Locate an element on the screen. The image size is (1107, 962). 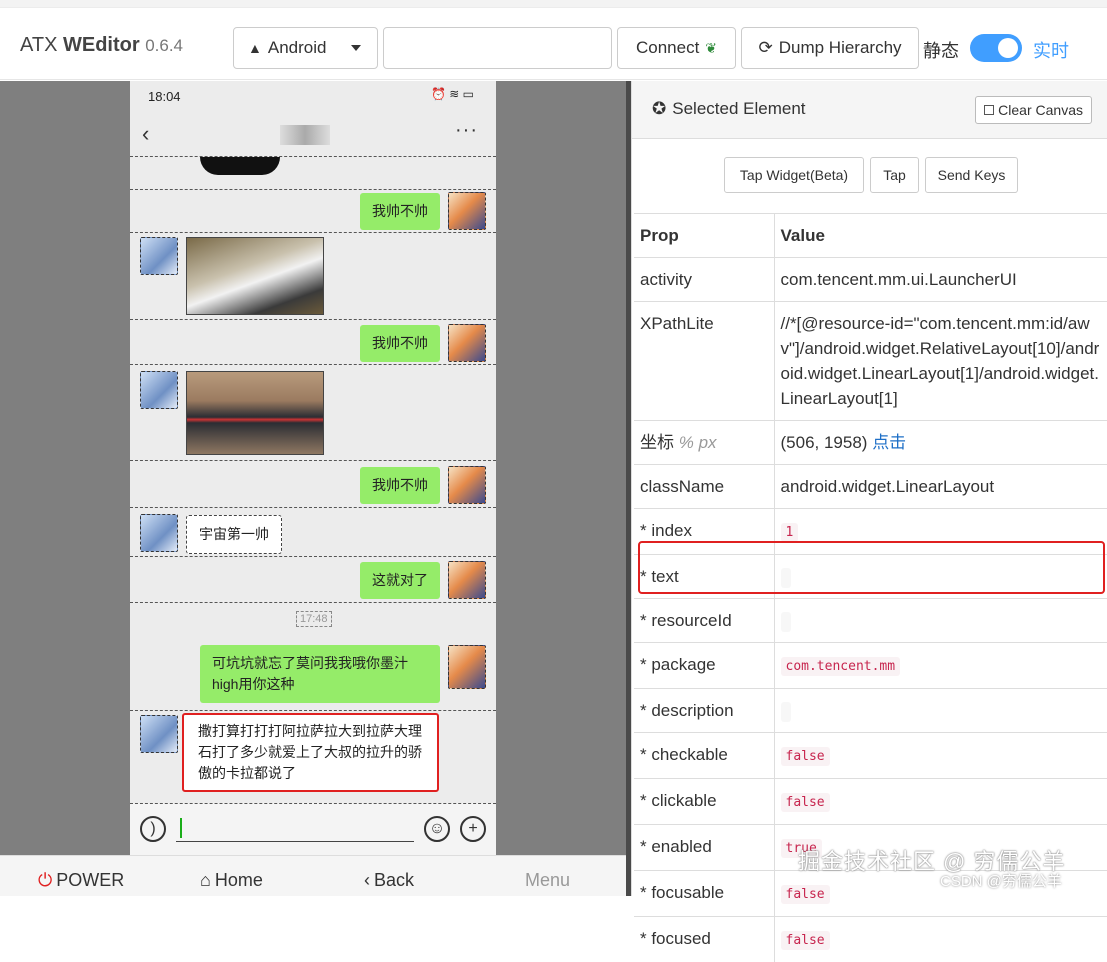
back-button: ‹ Back is located at coordinates (389, 880).